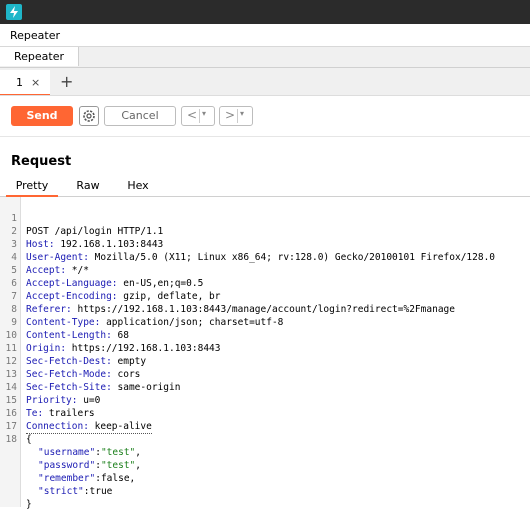  I want to click on header-line: 16 Connection: keep-alive, so click(265, 414).